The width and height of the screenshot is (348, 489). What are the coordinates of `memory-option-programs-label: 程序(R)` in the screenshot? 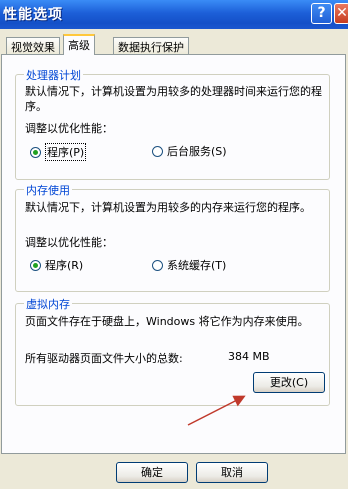 It's located at (64, 265).